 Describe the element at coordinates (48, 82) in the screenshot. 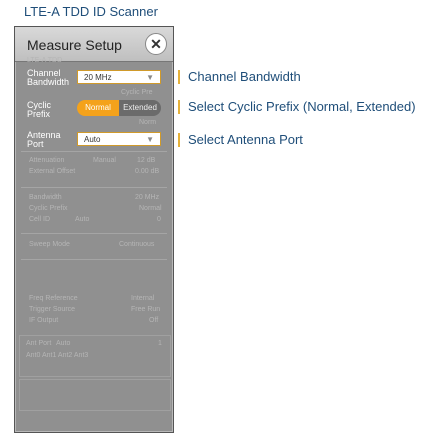

I see `channel-bandwidth-label-line2: Bandwidth` at that location.